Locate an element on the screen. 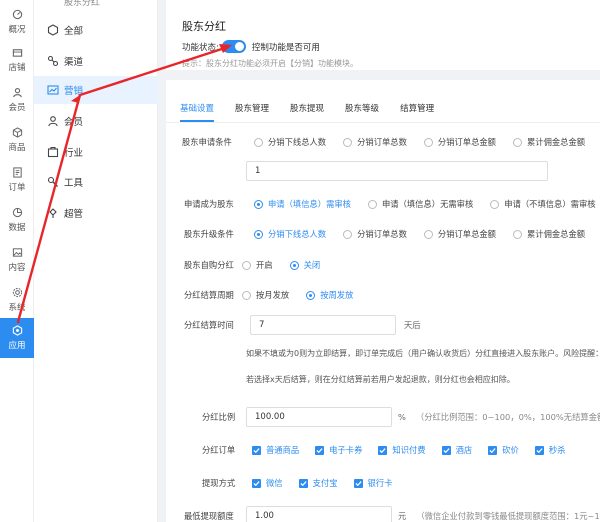 The width and height of the screenshot is (600, 522). submenu-item-member: 会员 is located at coordinates (96, 121).